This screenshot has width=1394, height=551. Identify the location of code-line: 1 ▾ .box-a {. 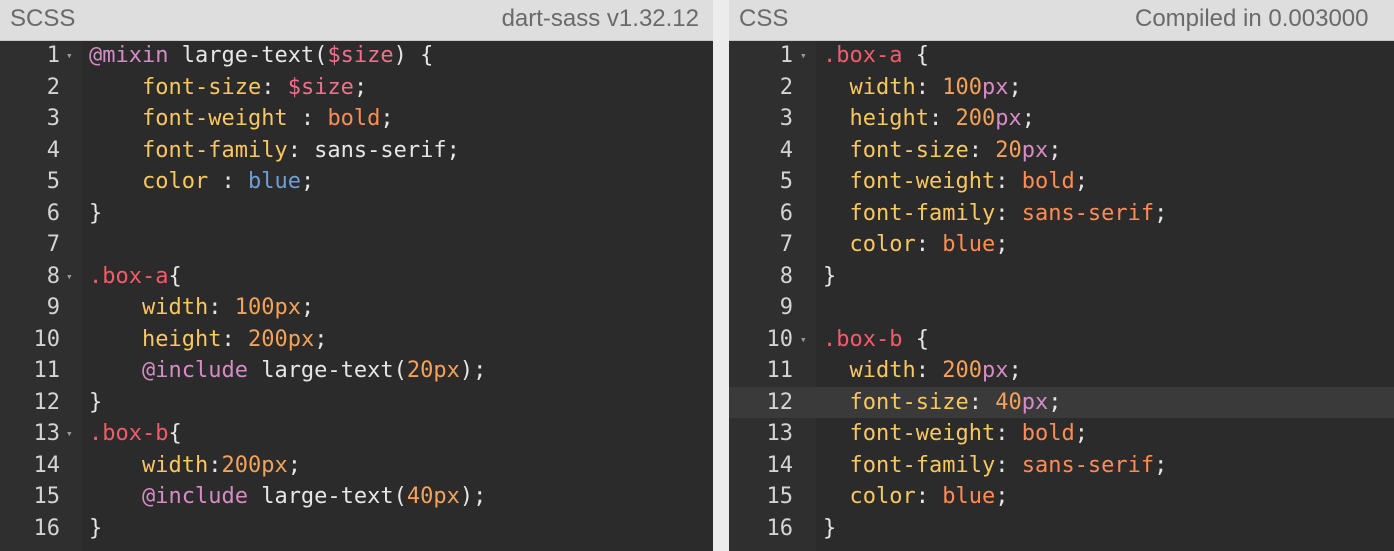
(1061, 56).